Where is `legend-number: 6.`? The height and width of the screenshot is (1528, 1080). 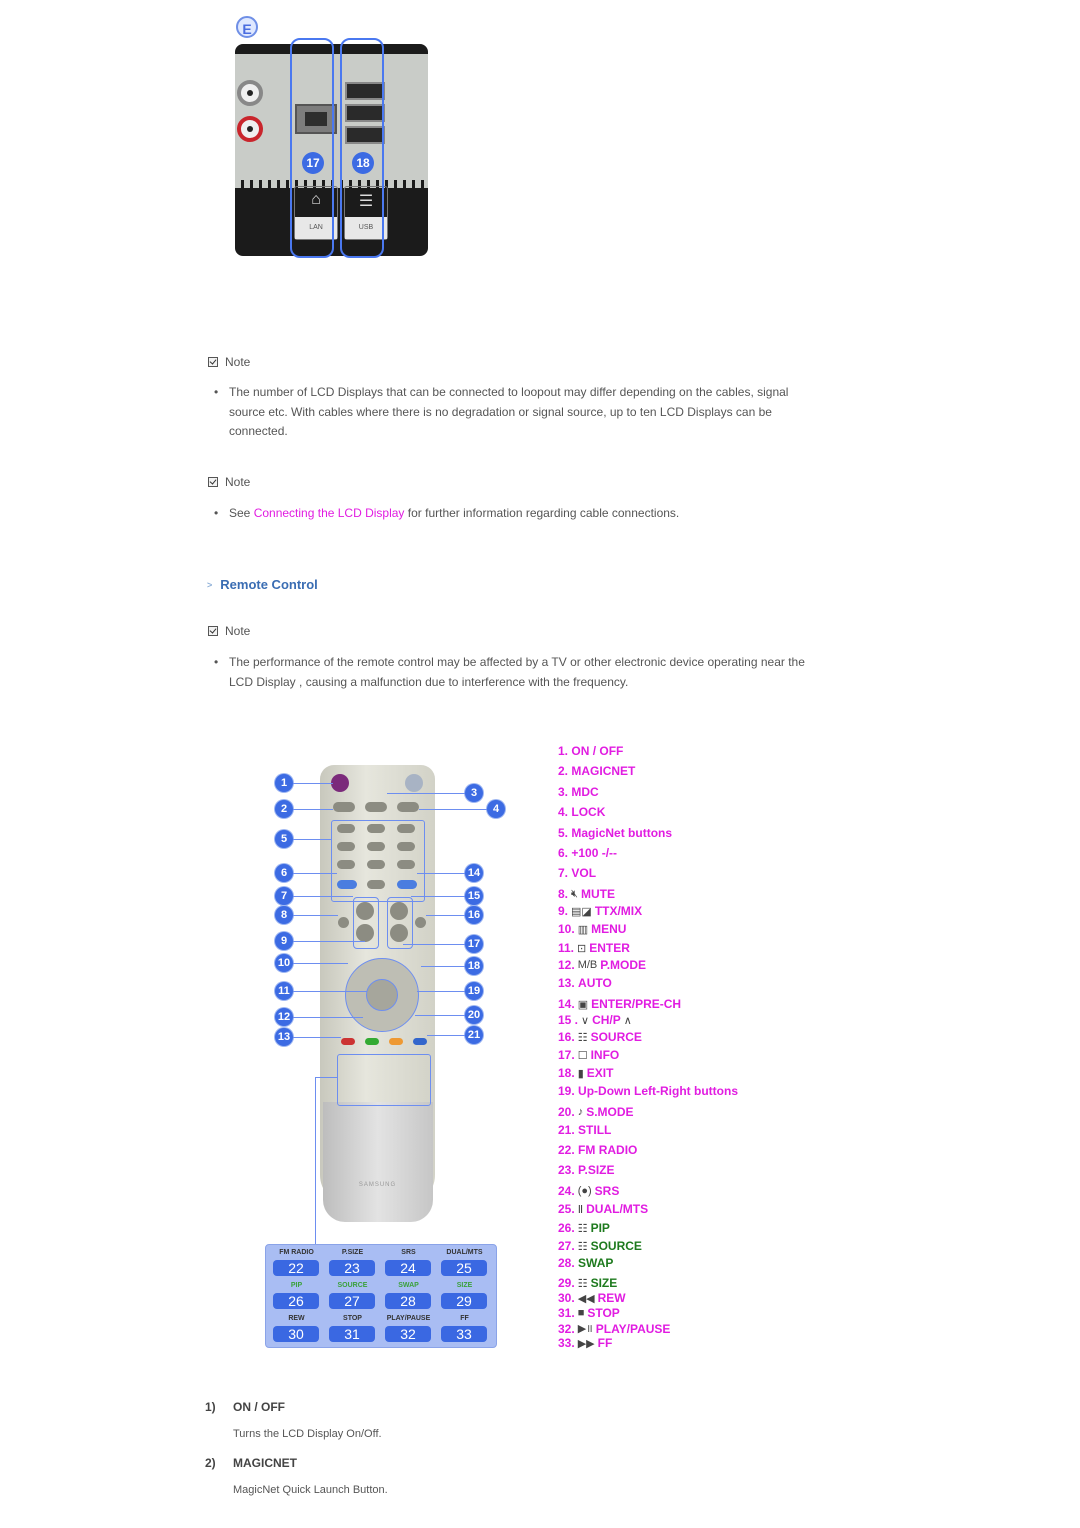
legend-number: 6. is located at coordinates (563, 853).